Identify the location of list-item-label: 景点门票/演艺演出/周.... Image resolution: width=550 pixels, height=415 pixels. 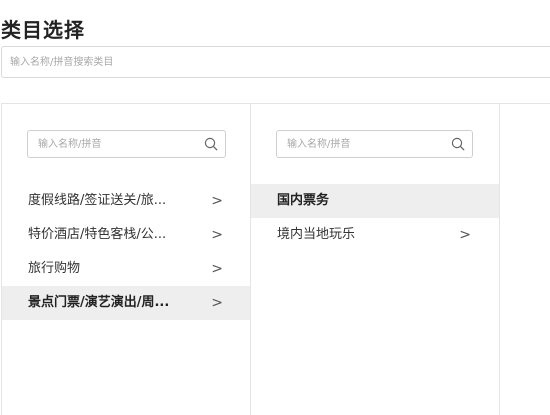
(99, 302).